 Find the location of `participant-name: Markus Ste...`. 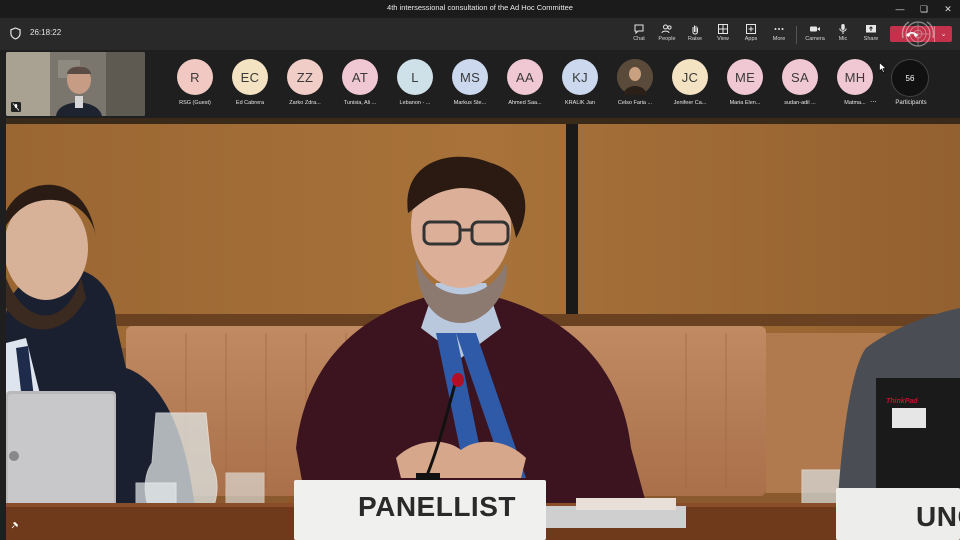

participant-name: Markus Ste... is located at coordinates (470, 103).